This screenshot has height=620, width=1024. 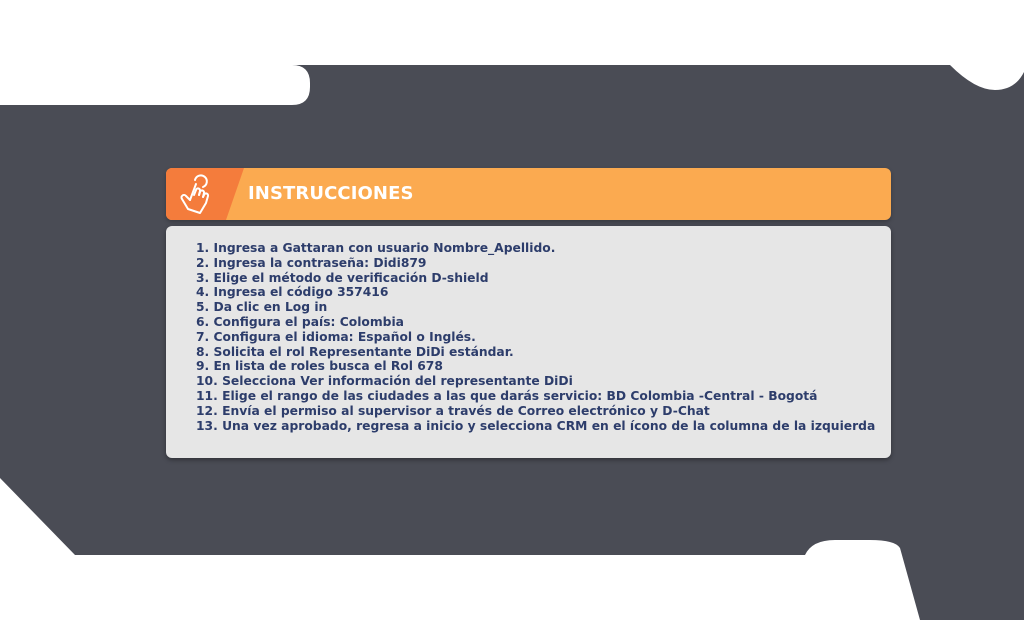 What do you see at coordinates (262, 307) in the screenshot?
I see `step-item: 5. Da clic en Log in` at bounding box center [262, 307].